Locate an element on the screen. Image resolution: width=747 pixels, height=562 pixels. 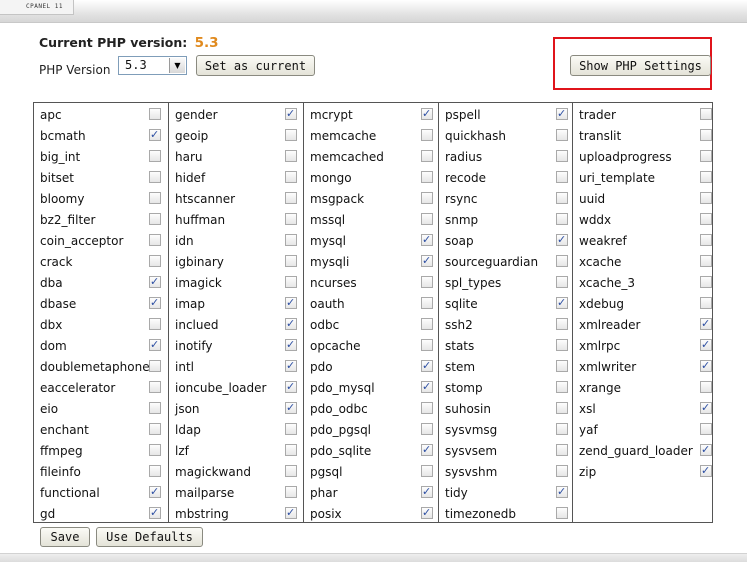
use-defaults-button: Use Defaults is located at coordinates (149, 537).